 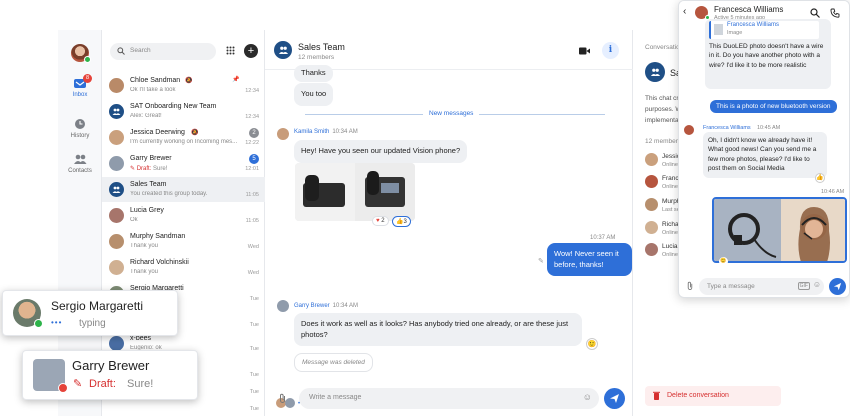 I want to click on dialpad-icon, so click(x=230, y=50).